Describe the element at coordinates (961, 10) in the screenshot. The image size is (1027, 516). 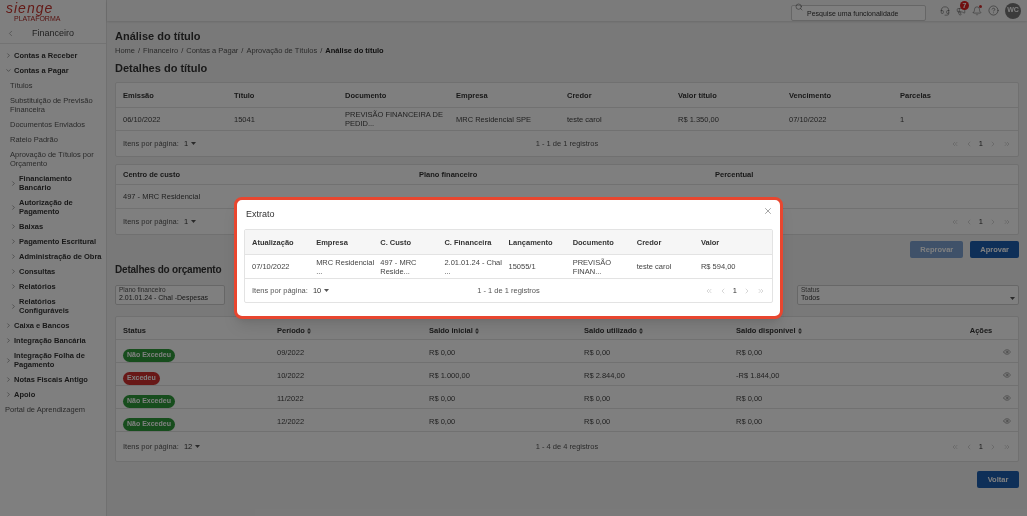
I see `megaphone-icon` at that location.